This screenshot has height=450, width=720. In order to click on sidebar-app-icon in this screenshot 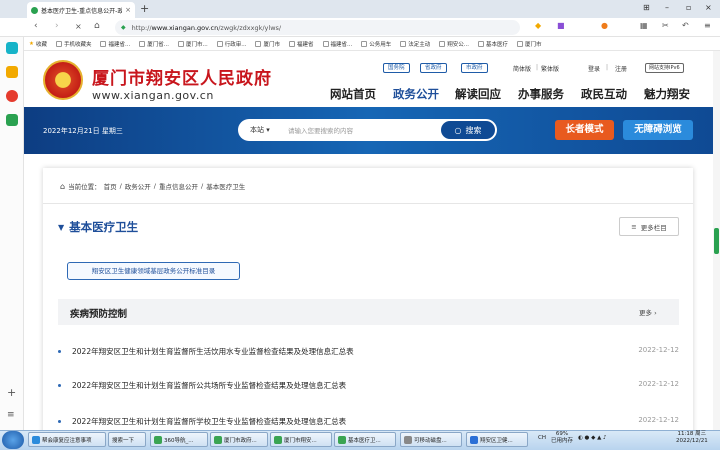, I will do `click(12, 48)`.